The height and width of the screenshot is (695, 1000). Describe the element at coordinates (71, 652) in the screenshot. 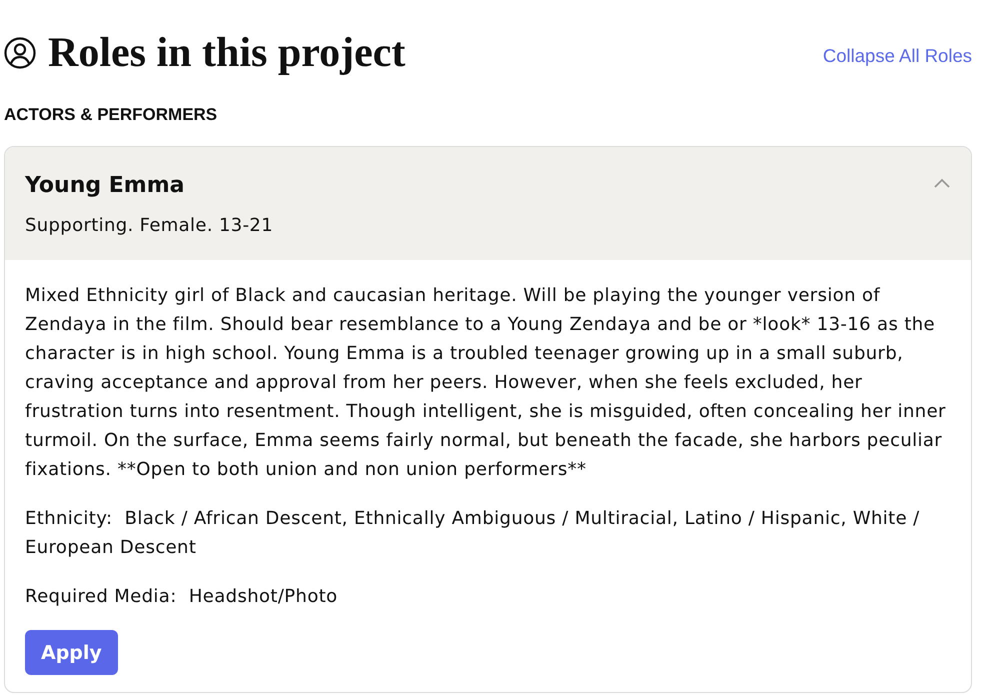

I see `apply-button: Apply` at that location.